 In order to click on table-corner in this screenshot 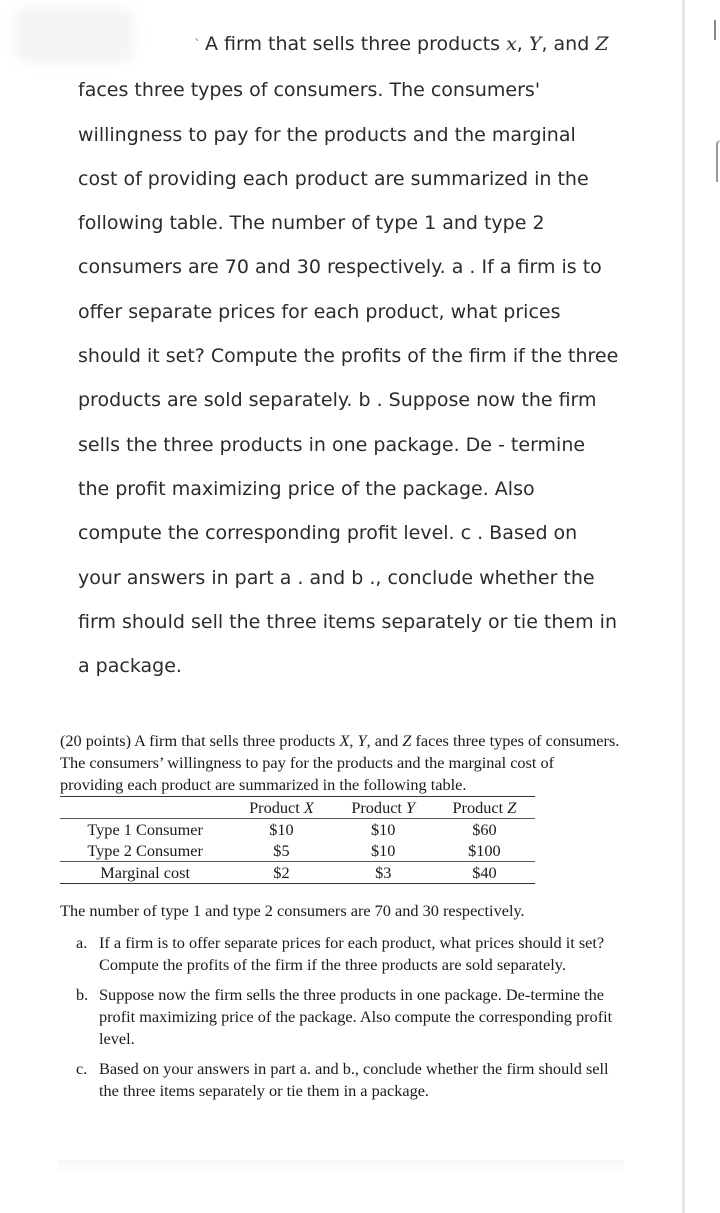, I will do `click(145, 807)`.